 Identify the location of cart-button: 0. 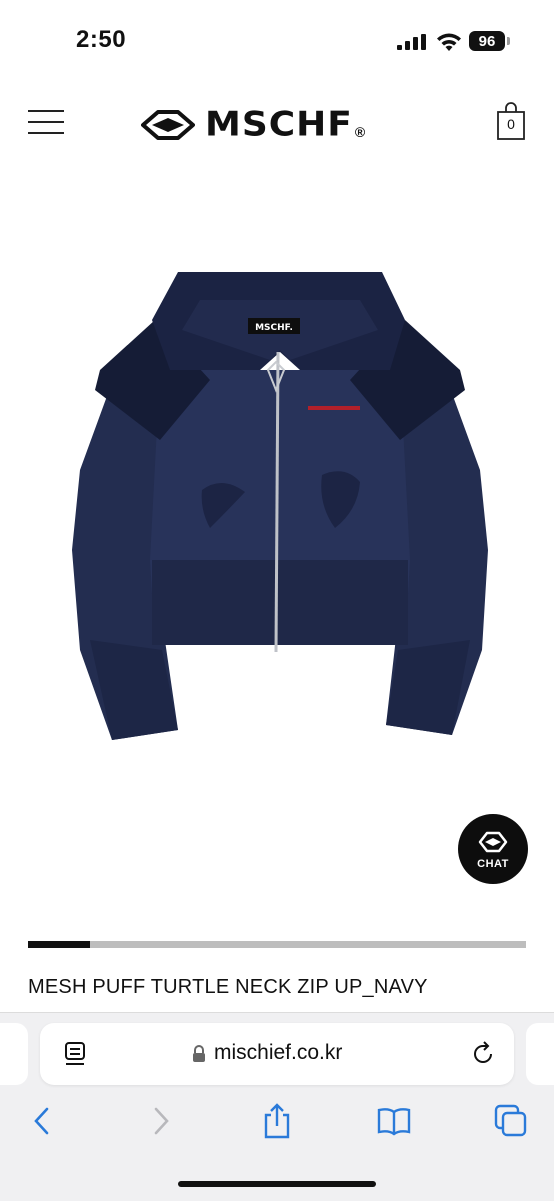
(511, 121).